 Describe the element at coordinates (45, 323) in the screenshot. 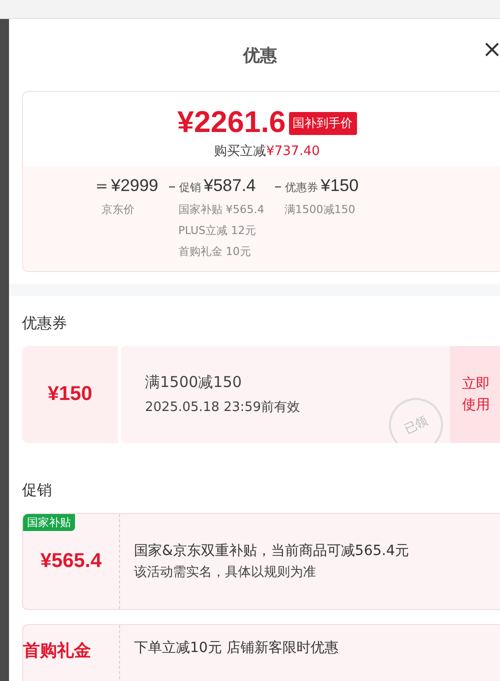

I see `section-heading: 优惠券` at that location.